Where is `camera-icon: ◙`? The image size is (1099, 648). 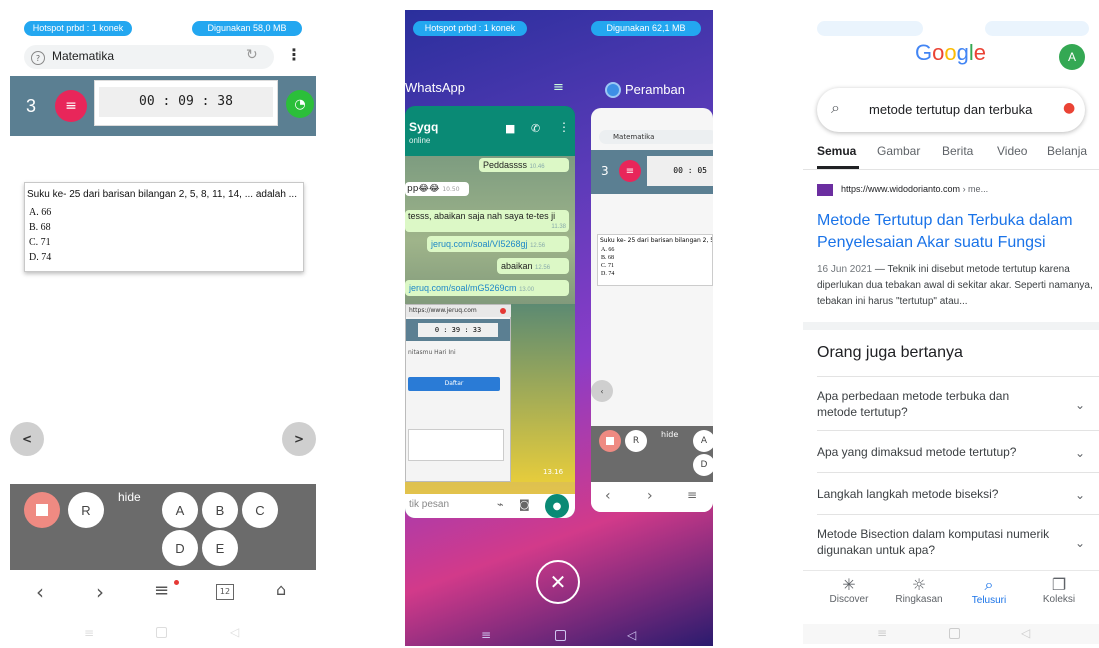 camera-icon: ◙ is located at coordinates (524, 504).